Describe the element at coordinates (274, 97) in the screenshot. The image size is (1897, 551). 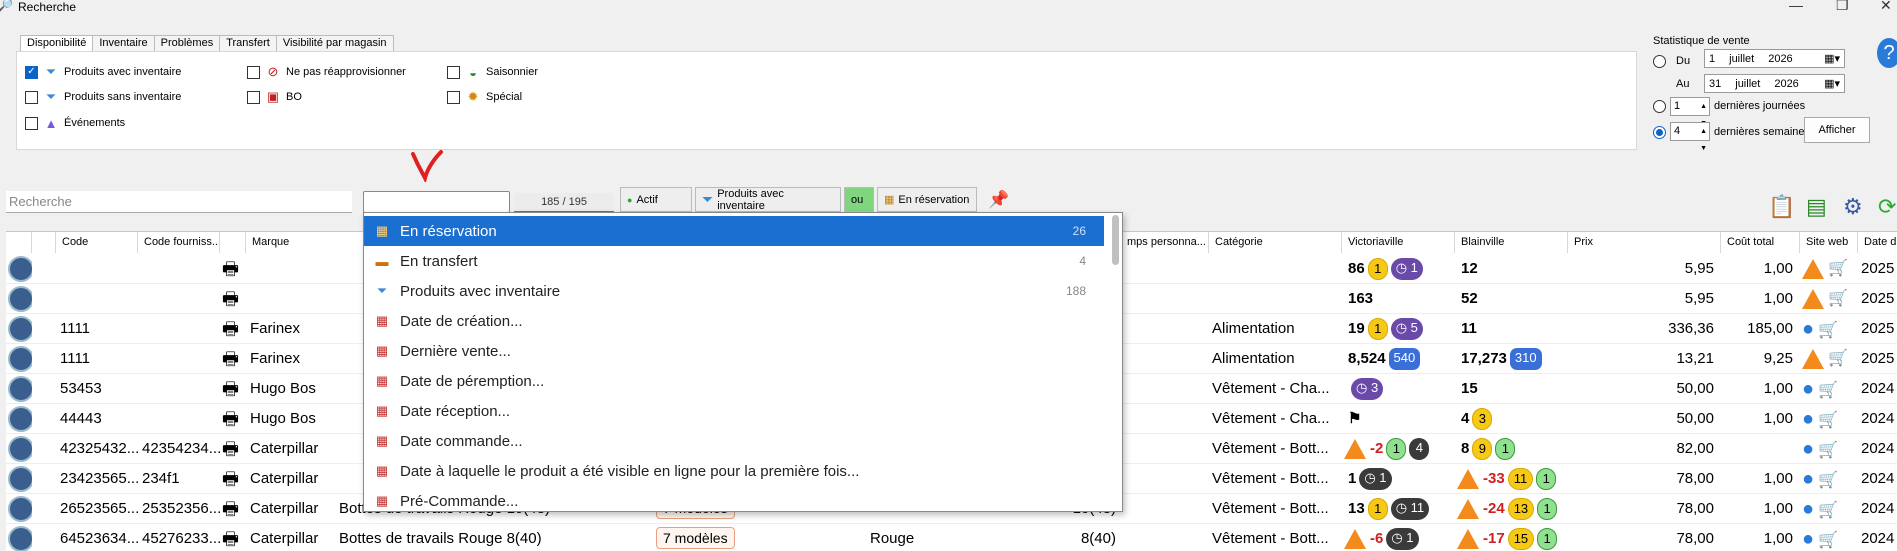
I see `filter-bo: ▣ BO` at that location.